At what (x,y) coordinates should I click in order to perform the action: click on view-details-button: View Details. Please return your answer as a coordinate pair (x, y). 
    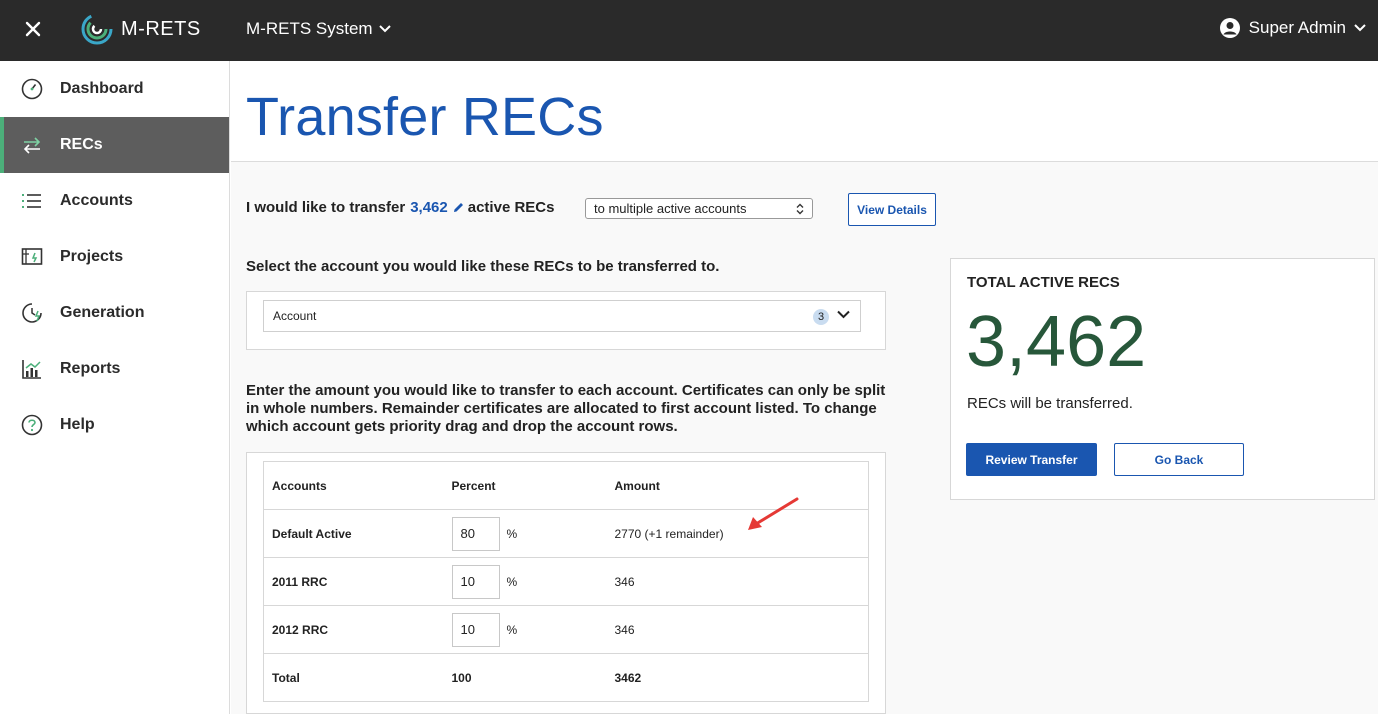
    Looking at the image, I should click on (892, 209).